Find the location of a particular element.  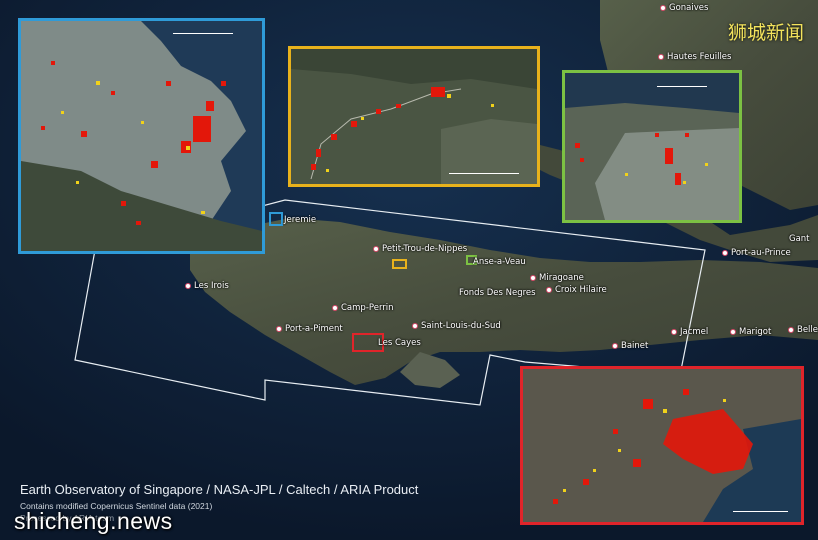

city-petit-trou: Petit-Trou-de-Nippes is located at coordinates (420, 249).